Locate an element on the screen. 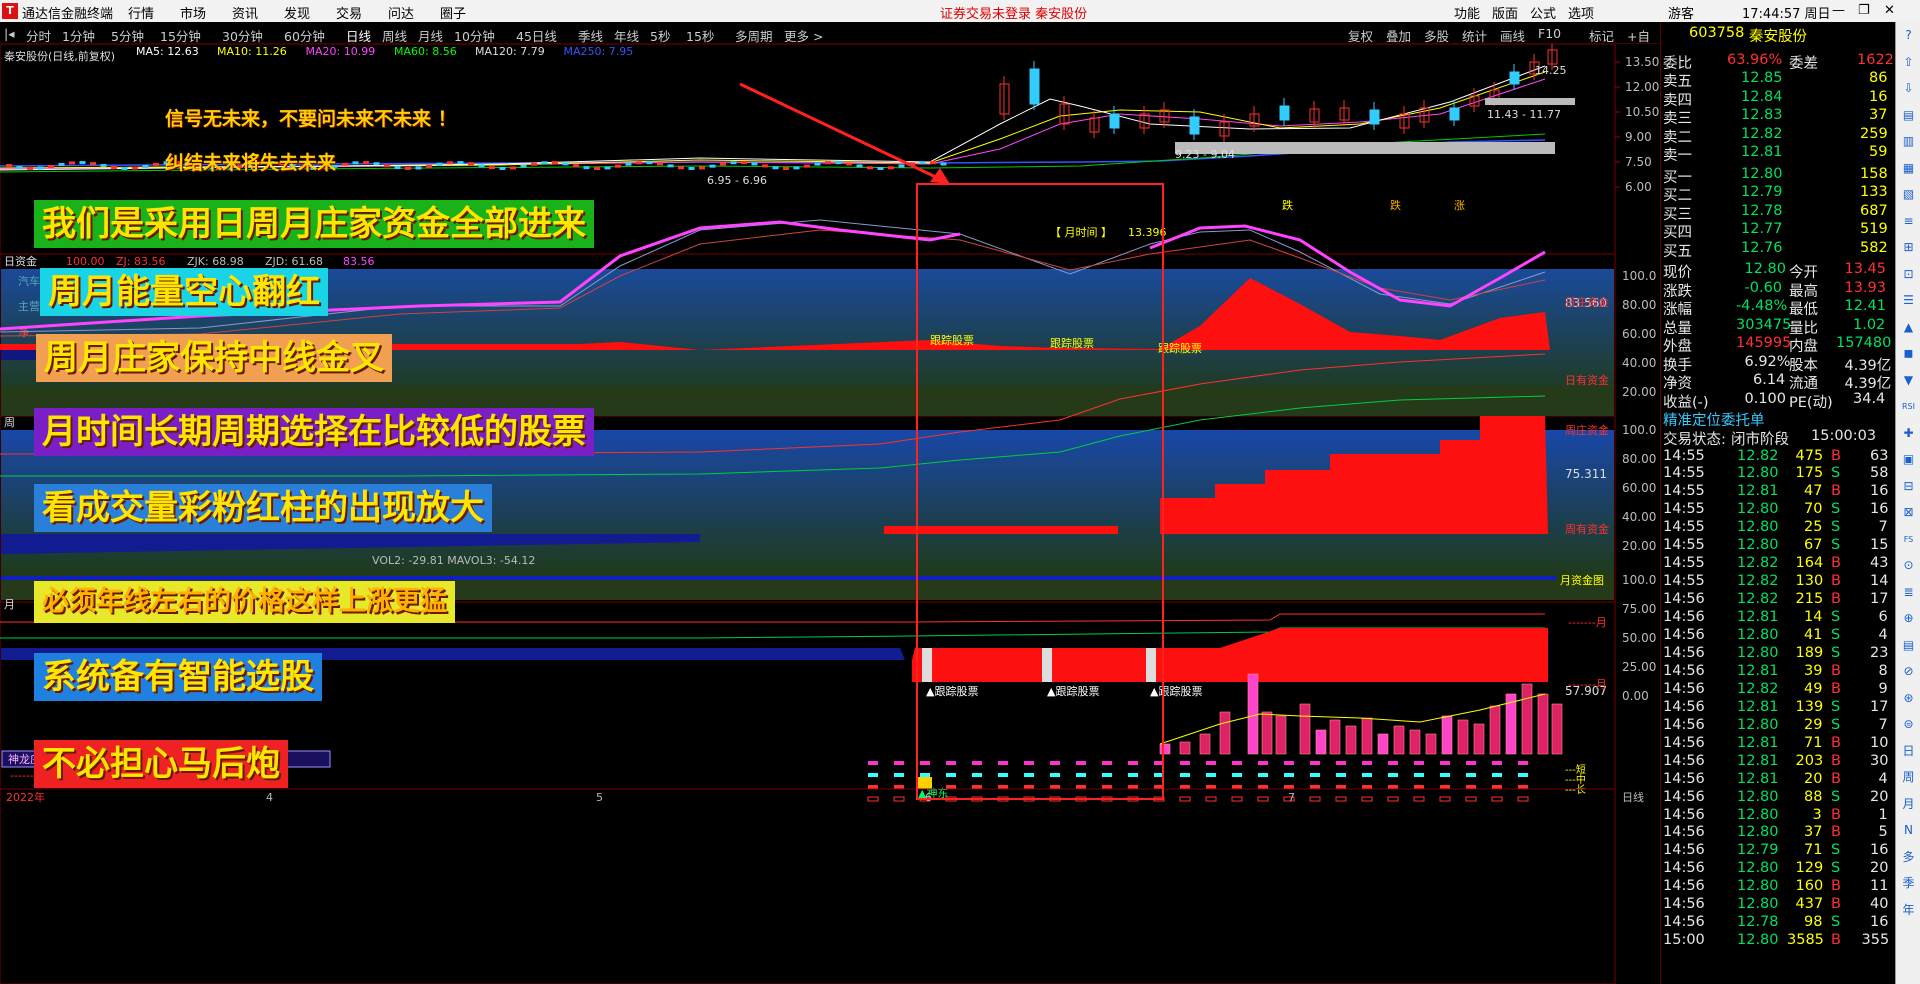 The height and width of the screenshot is (984, 1920). side-tool-15-icon: ✚ is located at coordinates (1908, 433).